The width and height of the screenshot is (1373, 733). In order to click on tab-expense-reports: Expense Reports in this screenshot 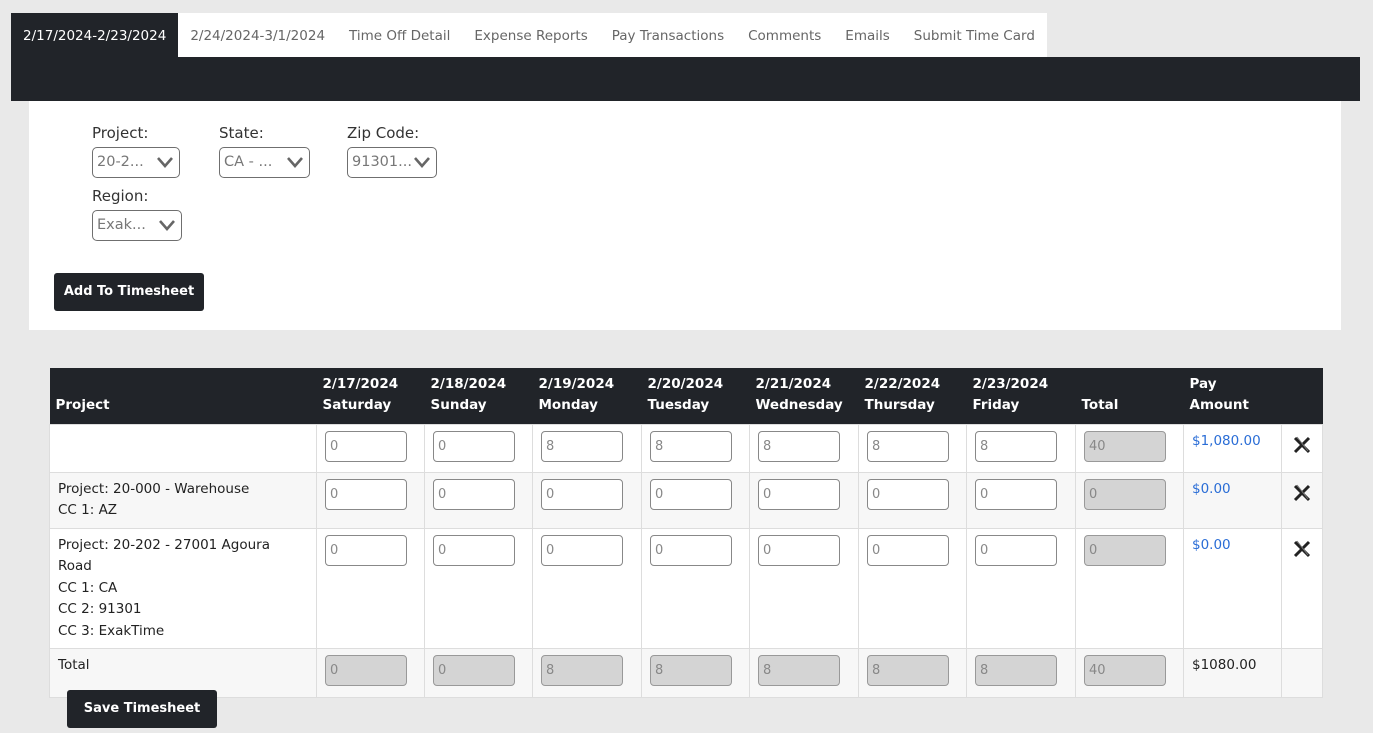, I will do `click(530, 35)`.